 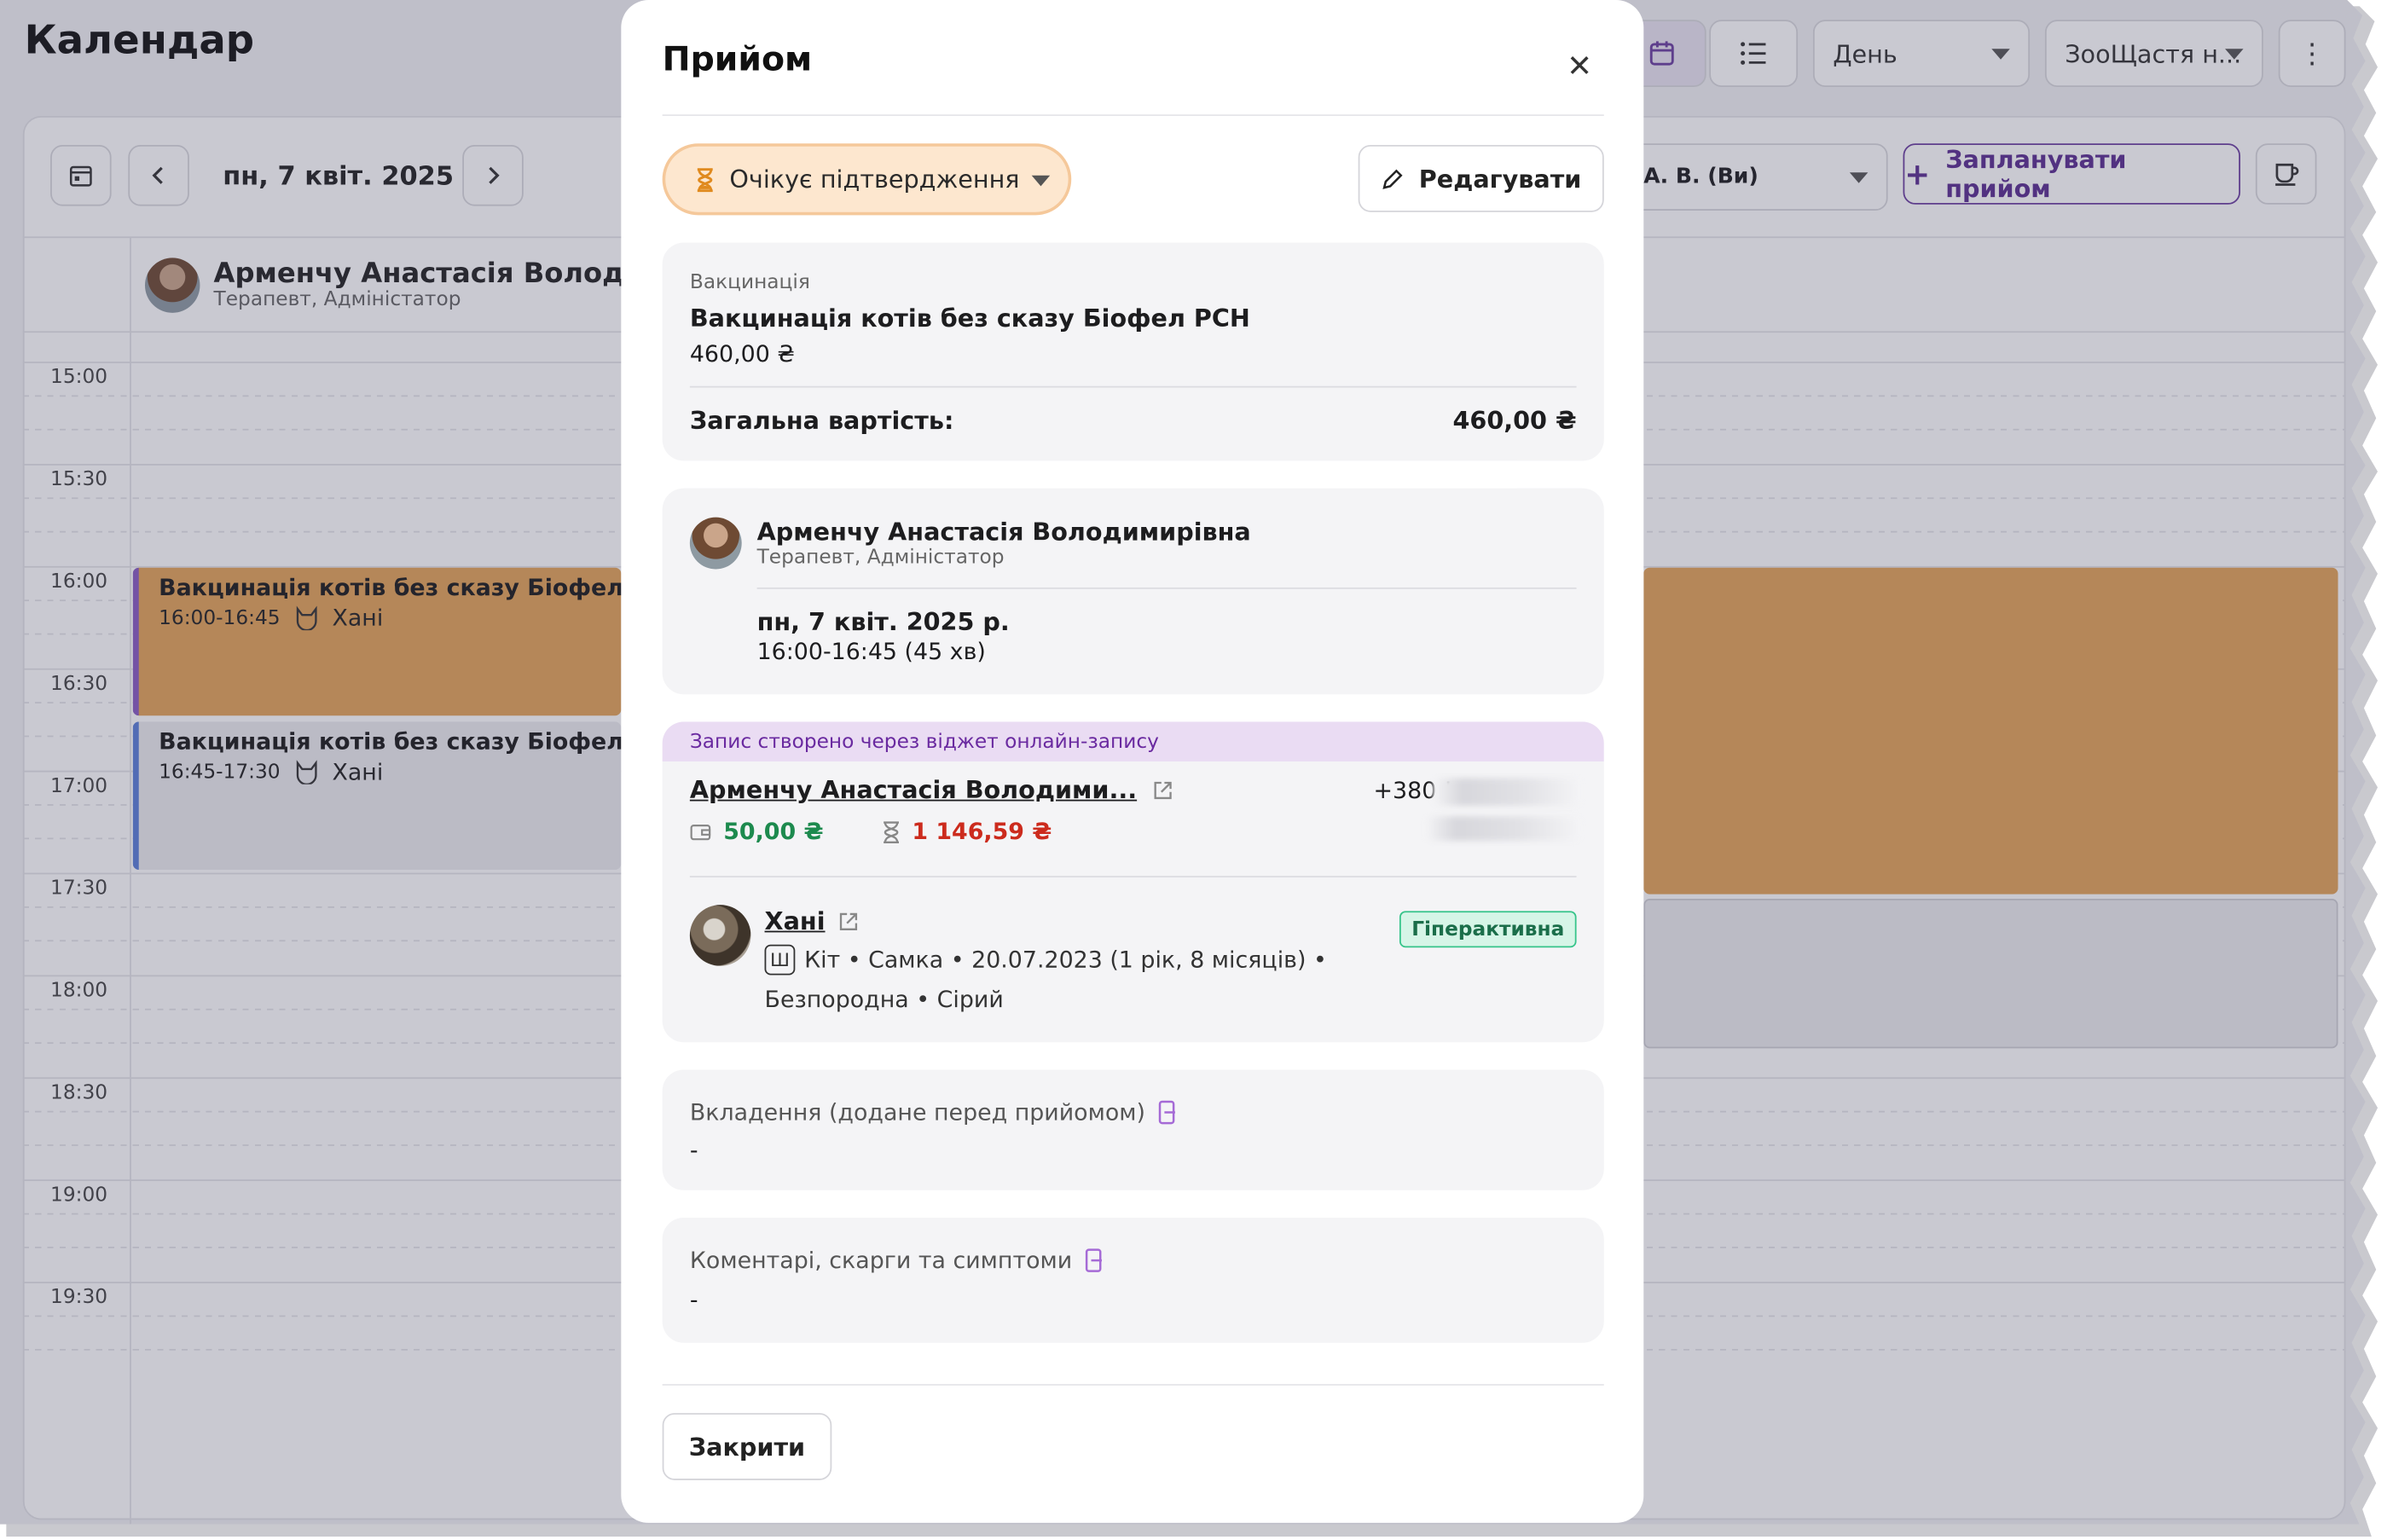 What do you see at coordinates (1133, 1129) in the screenshot?
I see `attachments-box: Вкладення (додане перед прийомом) -` at bounding box center [1133, 1129].